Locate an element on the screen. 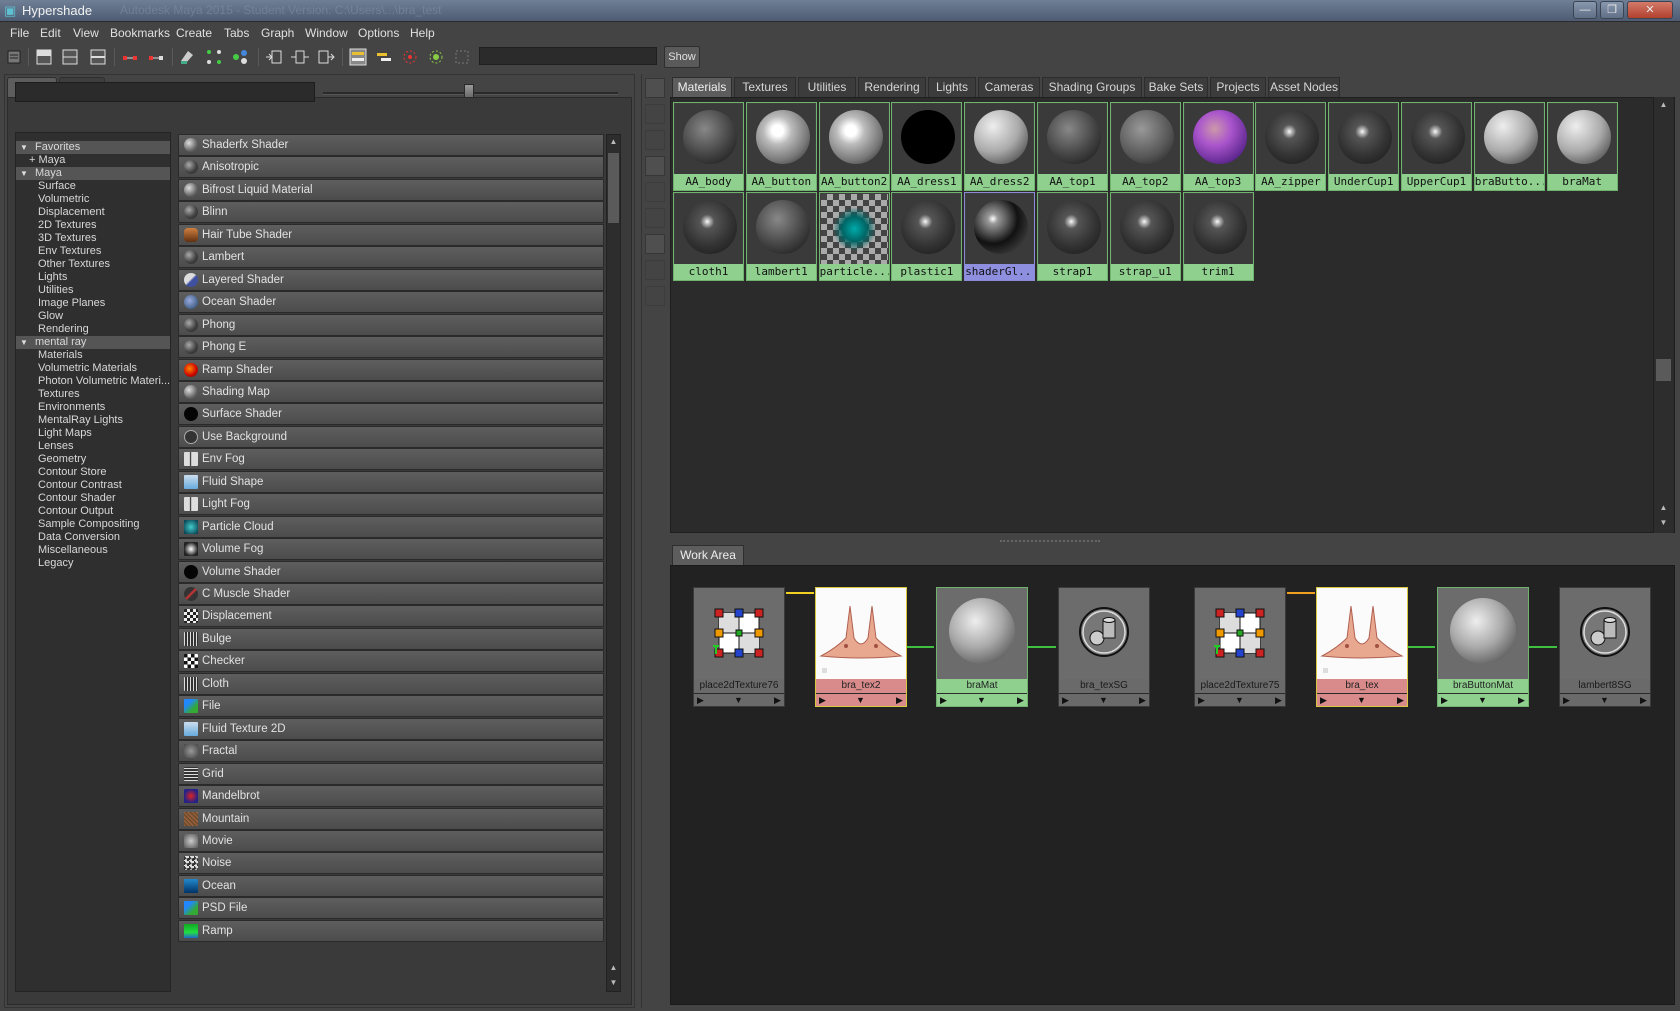 Image resolution: width=1680 pixels, height=1011 pixels. tree-item: Glow is located at coordinates (93, 316).